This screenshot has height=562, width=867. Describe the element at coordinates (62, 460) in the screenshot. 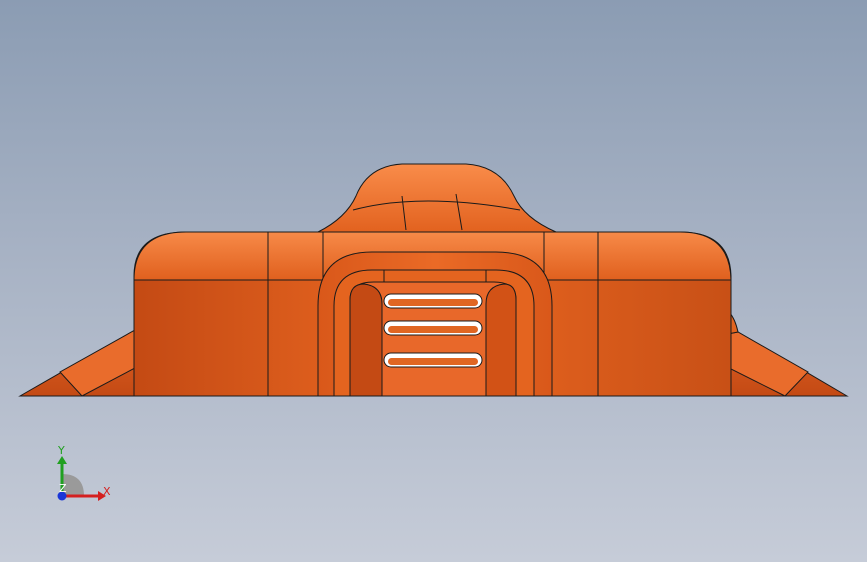

I see `y-axis-arrow` at that location.